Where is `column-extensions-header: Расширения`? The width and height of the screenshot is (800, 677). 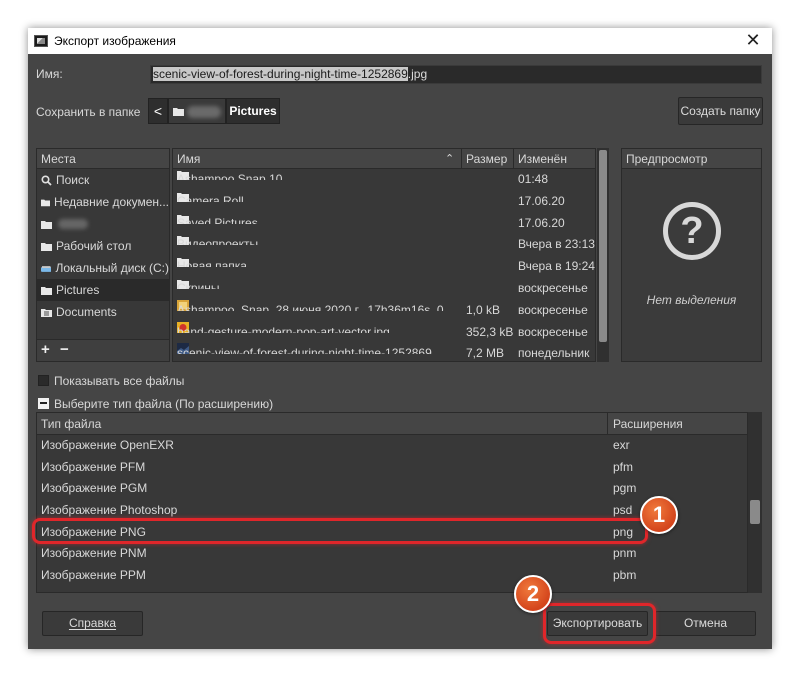 column-extensions-header: Расширения is located at coordinates (648, 424).